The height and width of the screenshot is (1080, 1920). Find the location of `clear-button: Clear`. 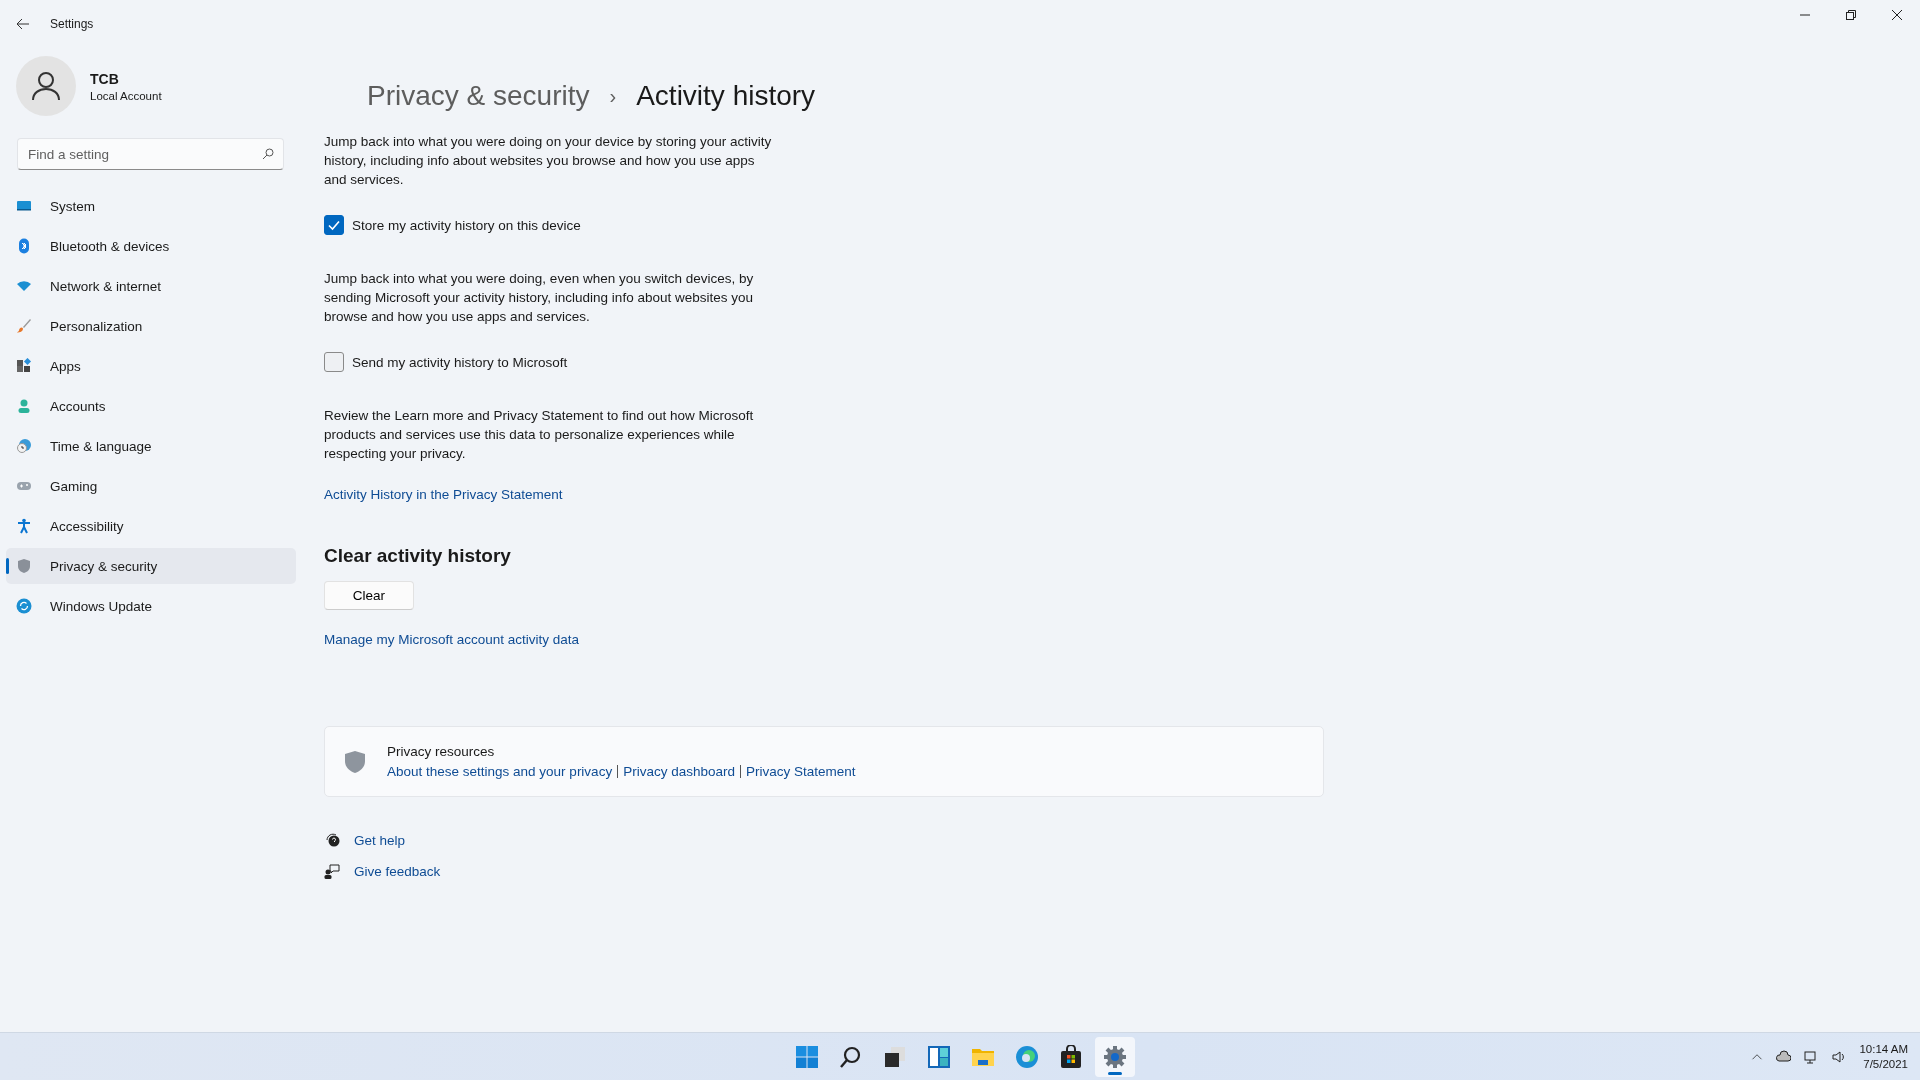

clear-button: Clear is located at coordinates (369, 595).